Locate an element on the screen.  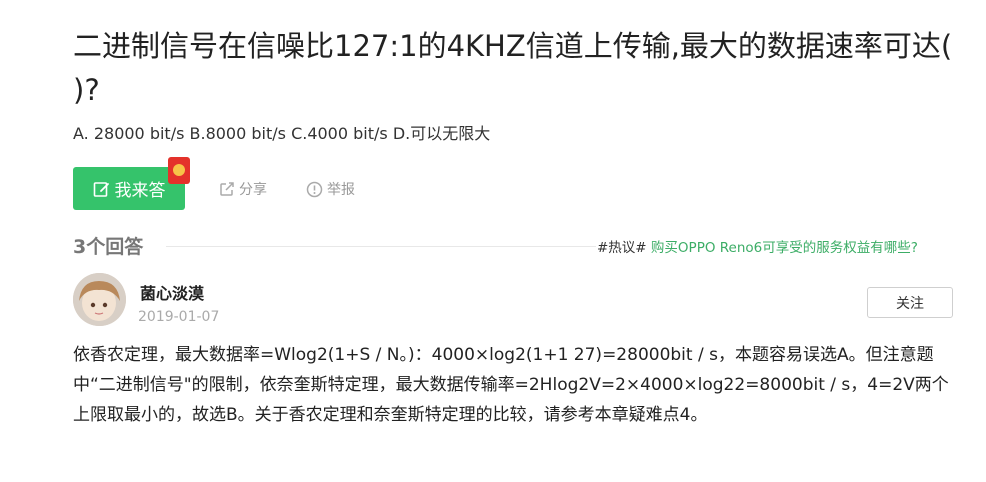
report-icon is located at coordinates (314, 189).